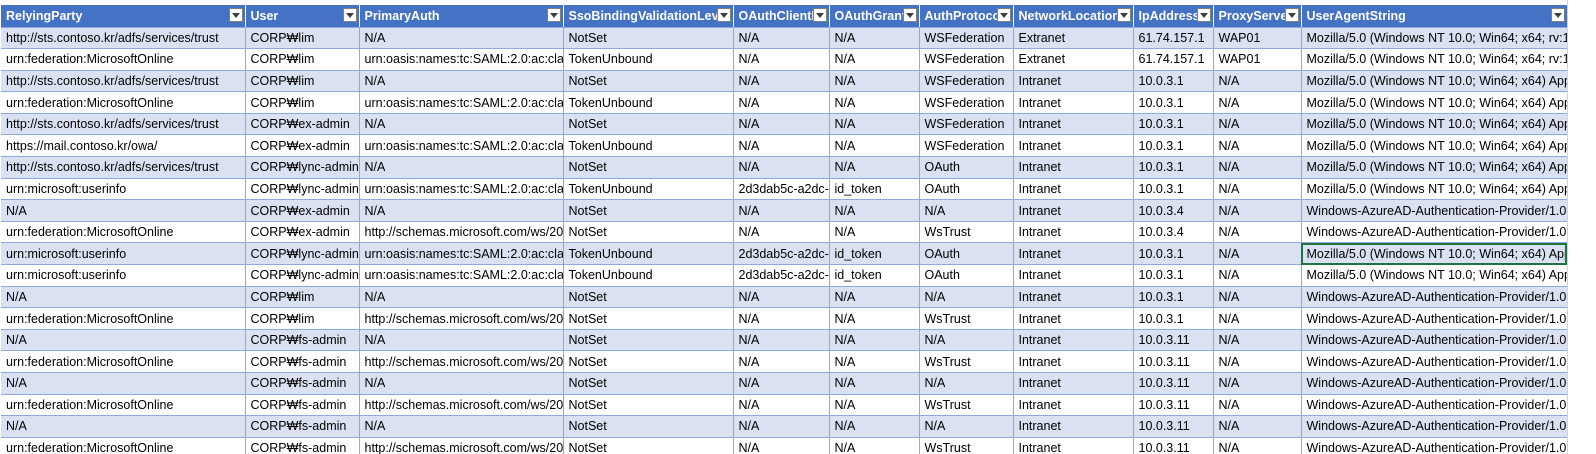 Image resolution: width=1596 pixels, height=454 pixels. Describe the element at coordinates (1173, 232) in the screenshot. I see `cell-ipaddress: 10.0.3.4` at that location.